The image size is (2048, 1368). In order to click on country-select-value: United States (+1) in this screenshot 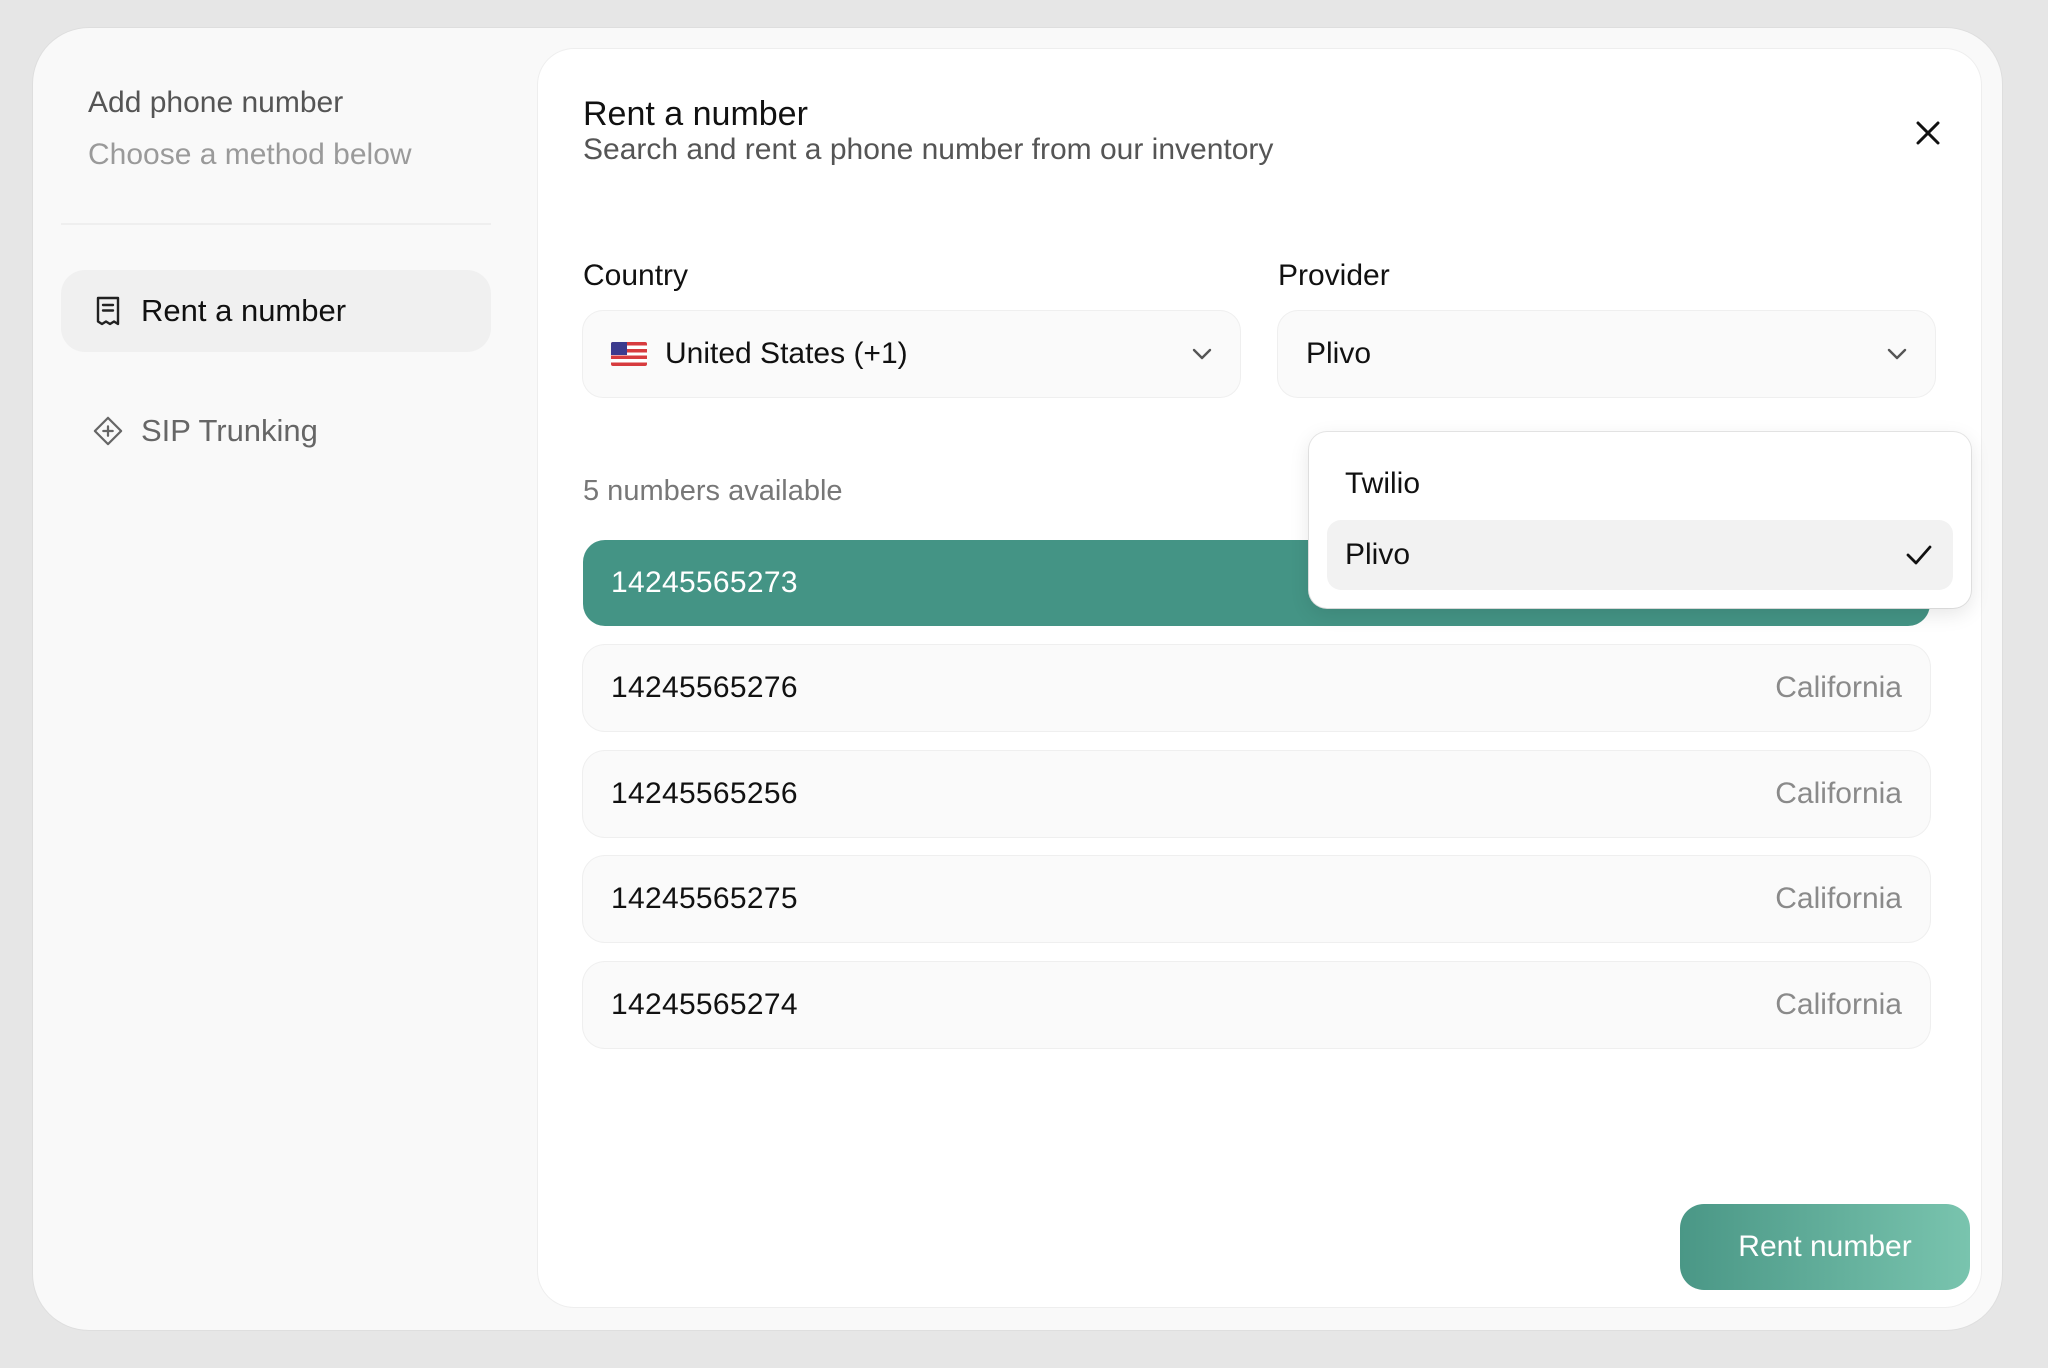, I will do `click(786, 353)`.